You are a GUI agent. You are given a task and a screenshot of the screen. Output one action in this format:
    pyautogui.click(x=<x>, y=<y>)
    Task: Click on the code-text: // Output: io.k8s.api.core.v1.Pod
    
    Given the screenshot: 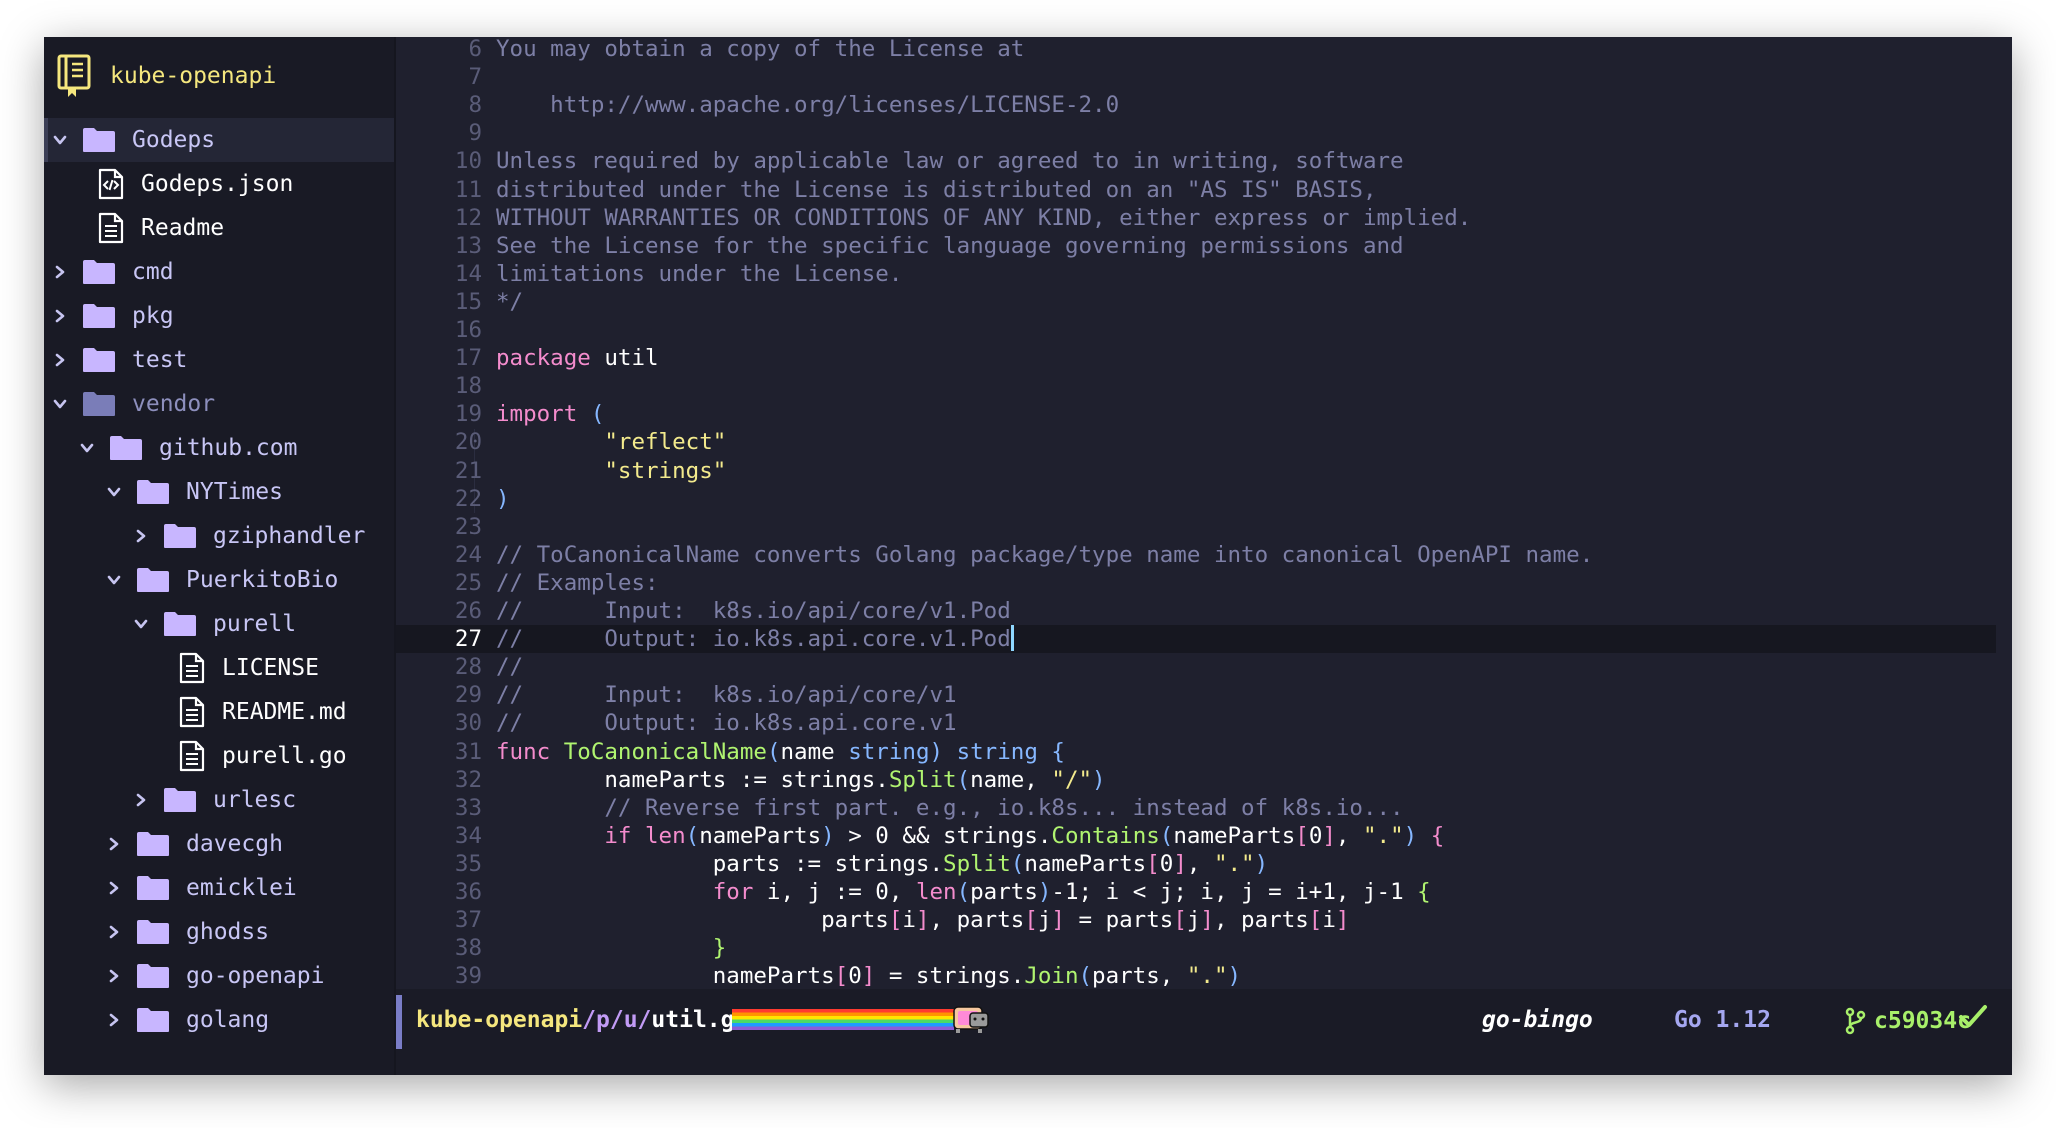 What is the action you would take?
    pyautogui.click(x=755, y=639)
    